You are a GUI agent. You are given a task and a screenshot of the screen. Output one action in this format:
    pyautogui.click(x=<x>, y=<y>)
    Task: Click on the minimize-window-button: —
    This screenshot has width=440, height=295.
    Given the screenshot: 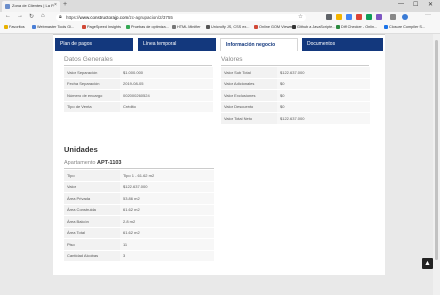 What is the action you would take?
    pyautogui.click(x=401, y=4)
    